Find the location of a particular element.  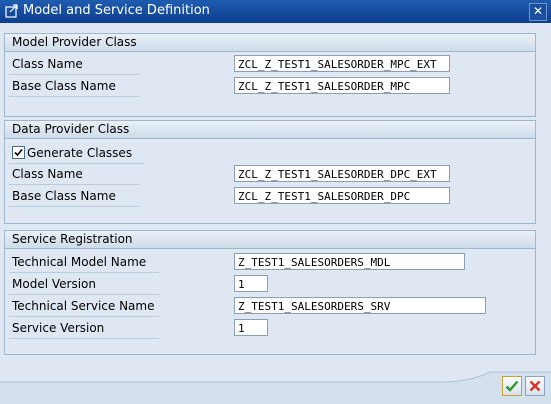

confirm-button is located at coordinates (512, 386).